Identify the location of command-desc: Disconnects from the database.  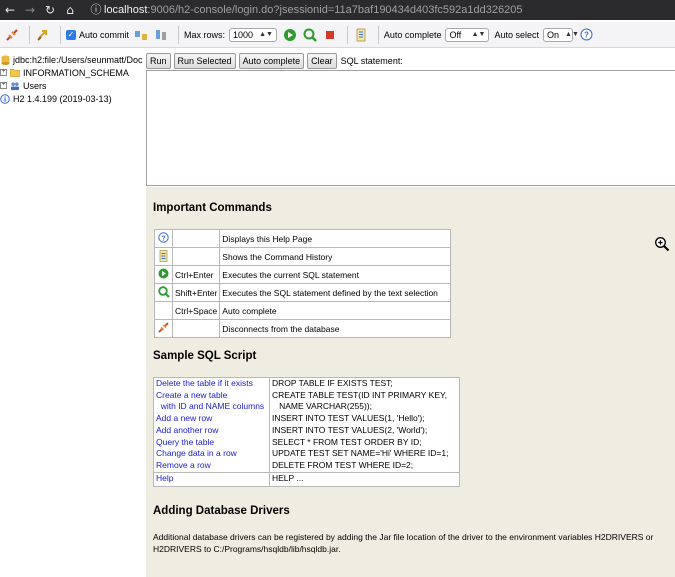
(335, 328).